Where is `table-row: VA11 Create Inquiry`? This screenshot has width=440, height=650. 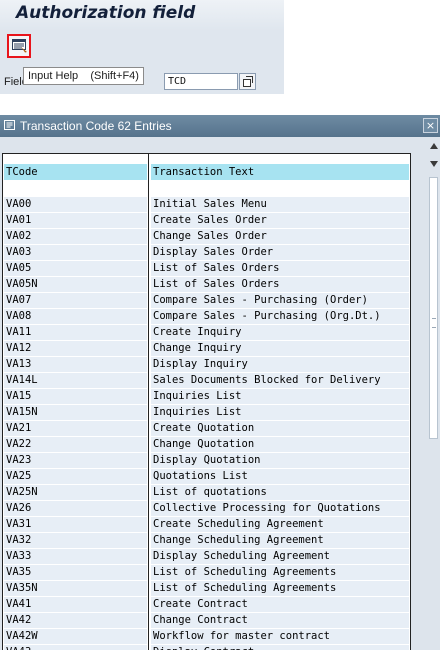
table-row: VA11 Create Inquiry is located at coordinates (206, 333).